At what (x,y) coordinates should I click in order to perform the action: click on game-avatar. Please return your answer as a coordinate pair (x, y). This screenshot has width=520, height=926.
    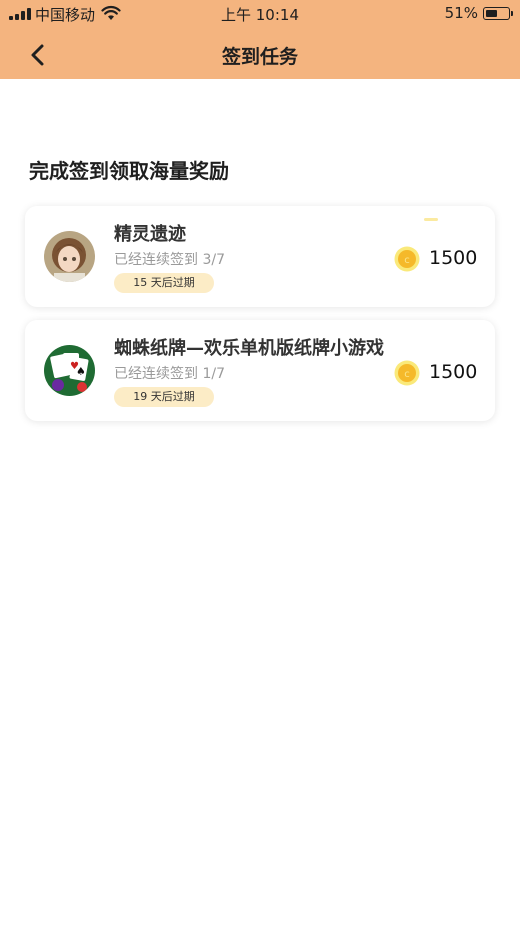
    Looking at the image, I should click on (69, 256).